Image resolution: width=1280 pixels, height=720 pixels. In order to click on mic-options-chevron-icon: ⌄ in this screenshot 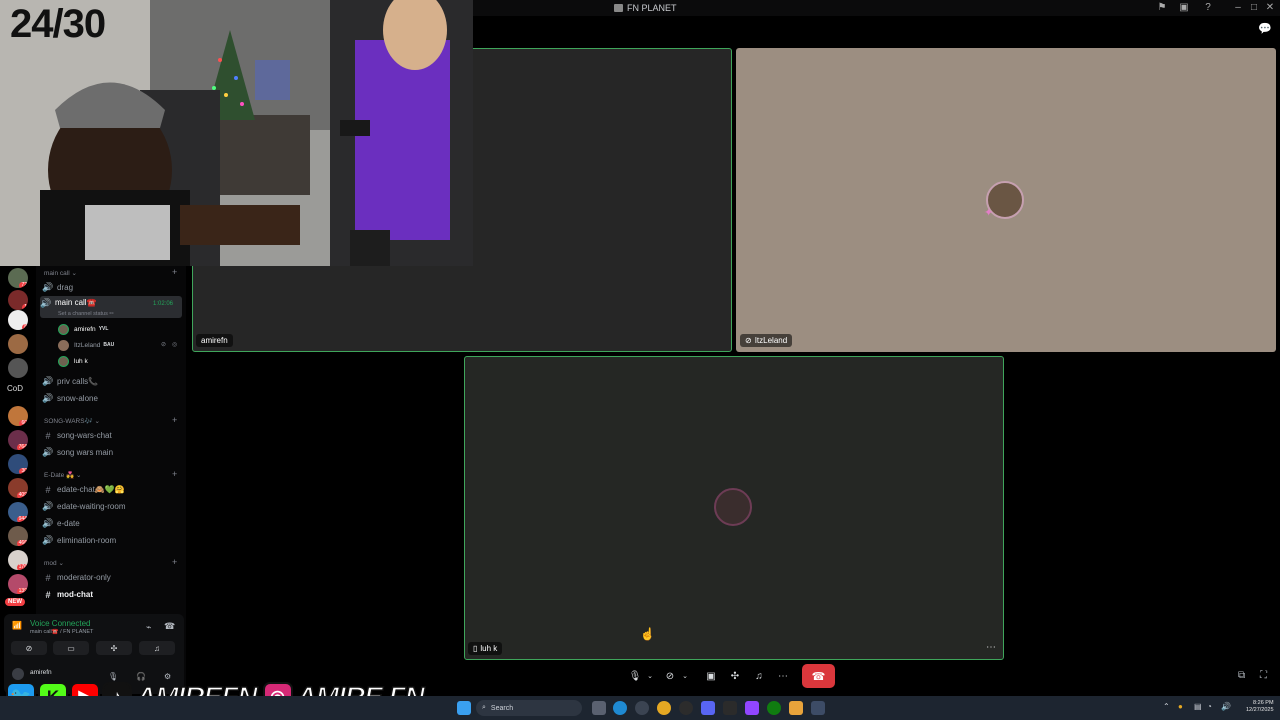, I will do `click(650, 676)`.